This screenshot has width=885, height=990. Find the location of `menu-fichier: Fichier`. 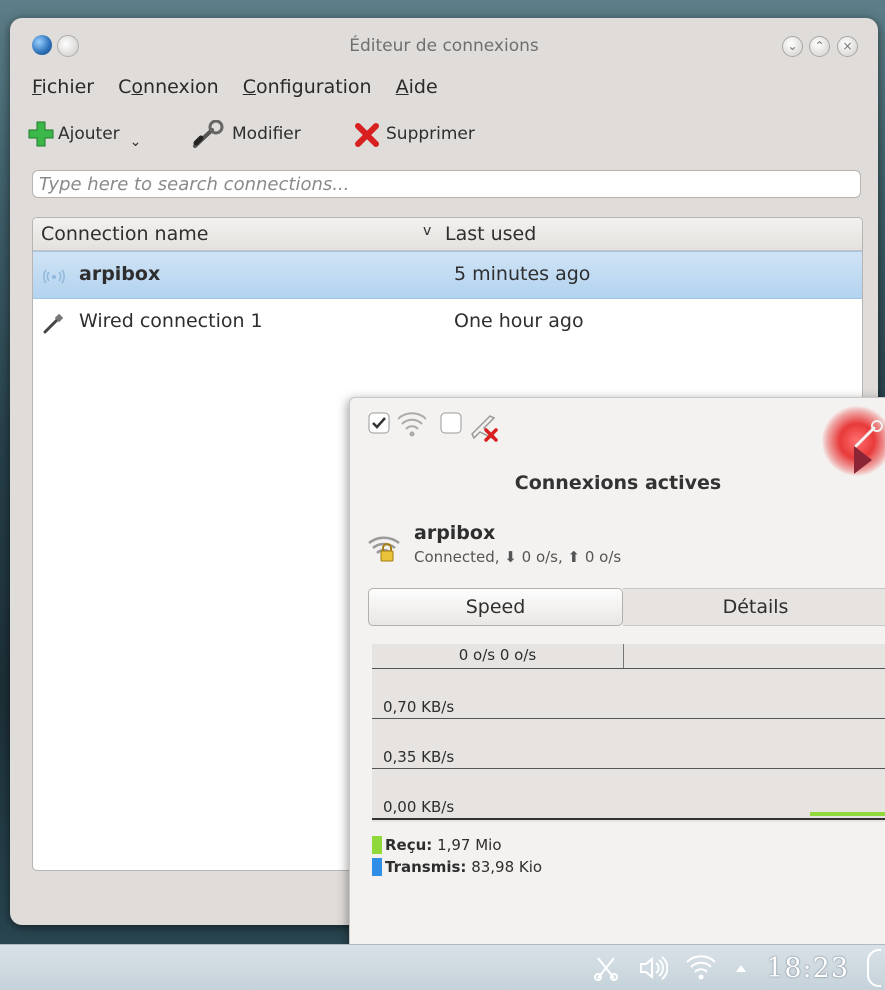

menu-fichier: Fichier is located at coordinates (63, 87).